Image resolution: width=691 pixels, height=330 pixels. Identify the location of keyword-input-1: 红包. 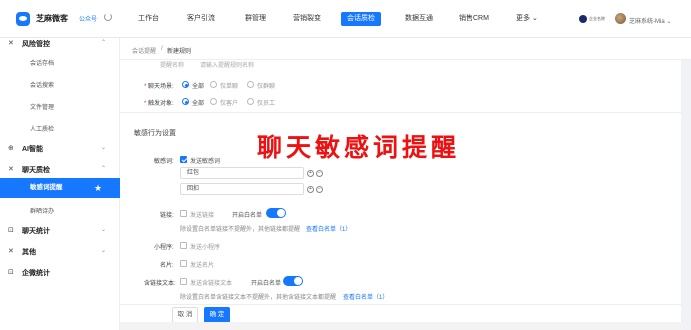
(242, 173).